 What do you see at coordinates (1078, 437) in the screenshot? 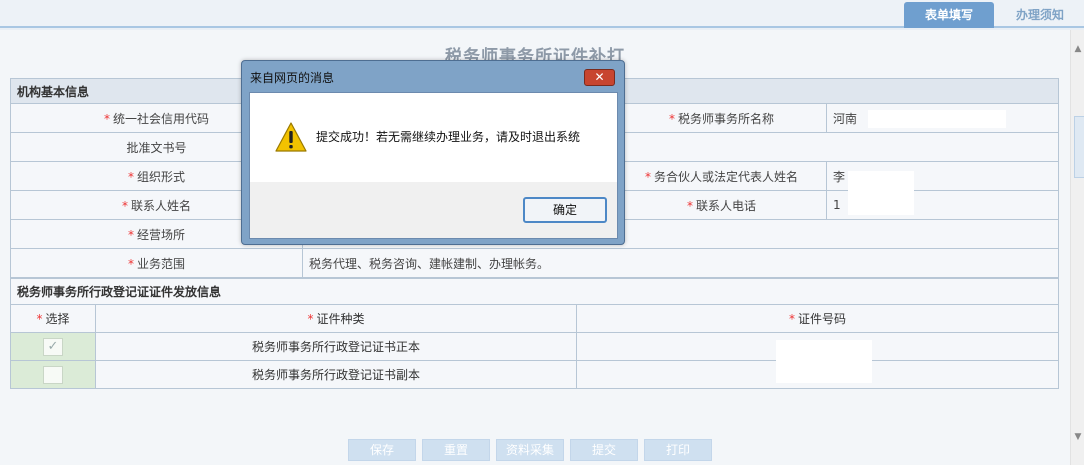
I see `scroll-down-arrow-icon: ▼` at bounding box center [1078, 437].